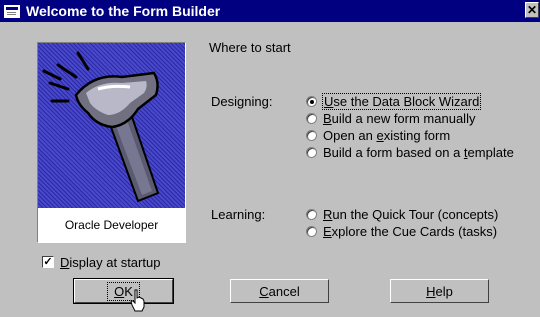  Describe the element at coordinates (411, 214) in the screenshot. I see `radio-label: Run the Quick Tour (concepts)` at that location.